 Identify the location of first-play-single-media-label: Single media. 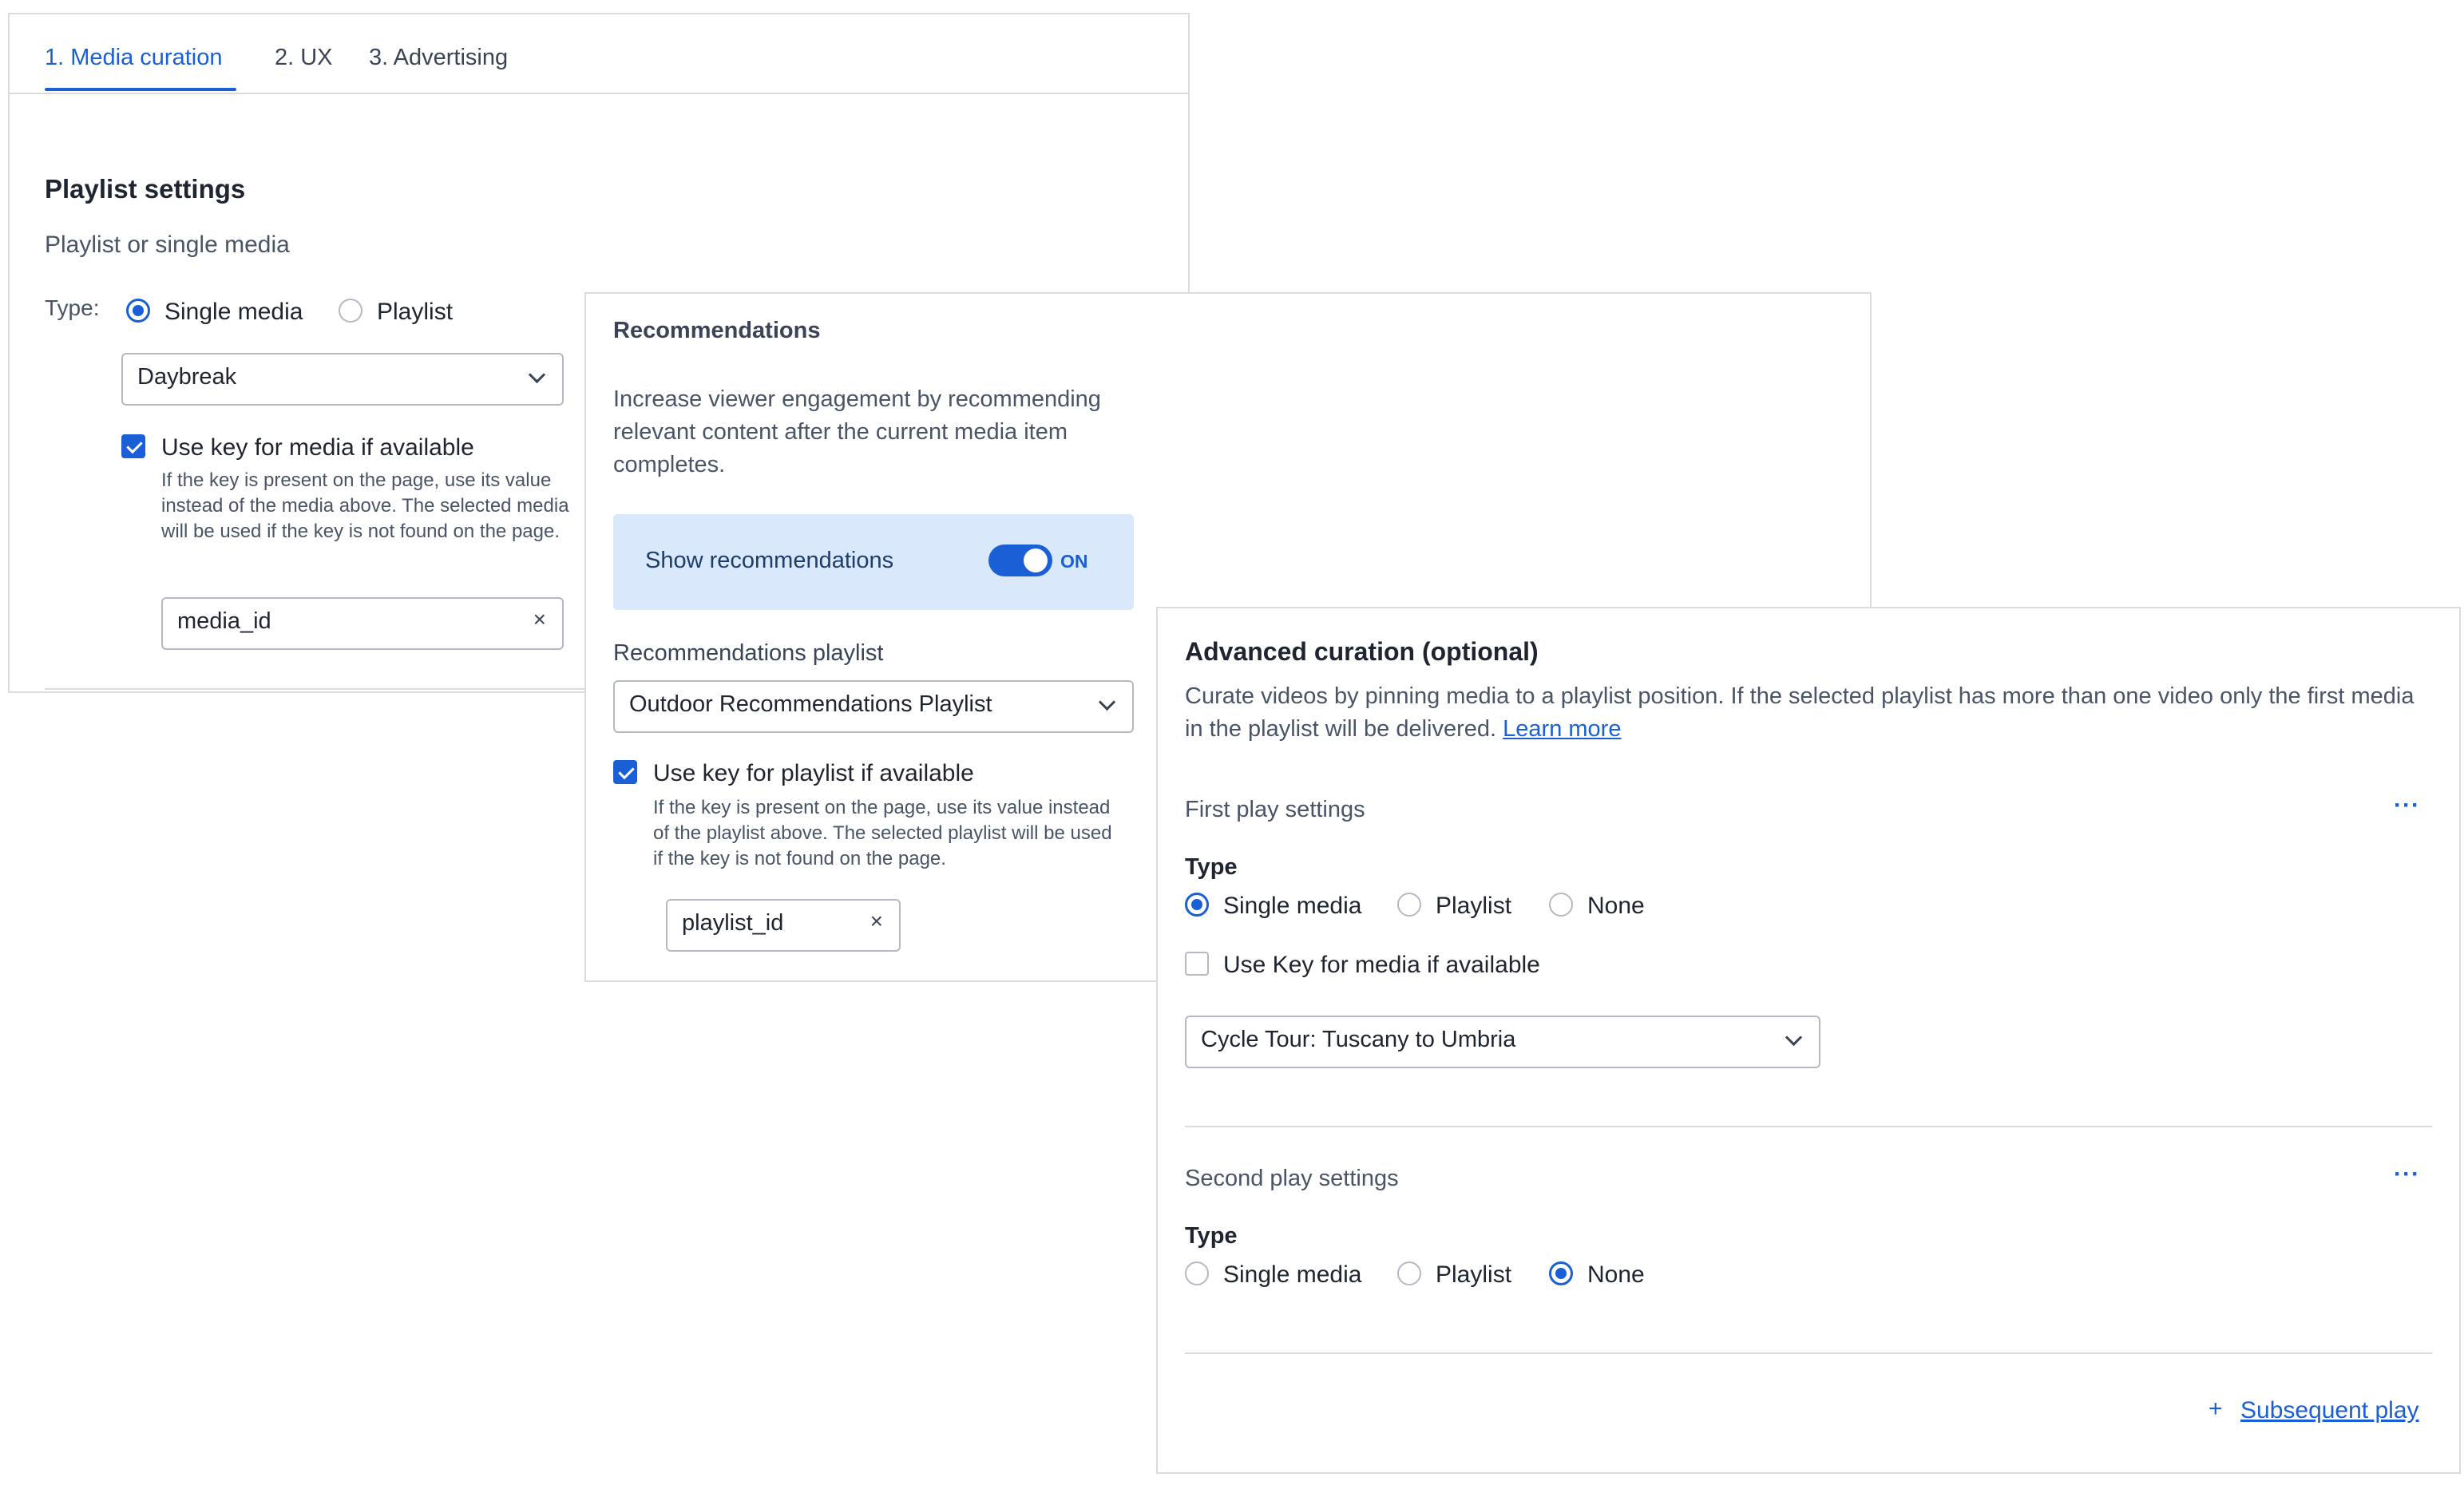
(1292, 906).